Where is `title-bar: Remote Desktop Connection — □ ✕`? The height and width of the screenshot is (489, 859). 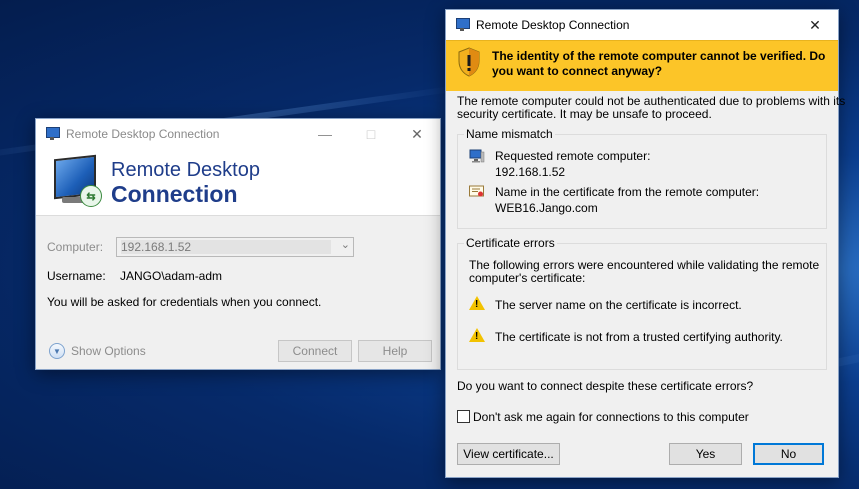
title-bar: Remote Desktop Connection — □ ✕ is located at coordinates (238, 134).